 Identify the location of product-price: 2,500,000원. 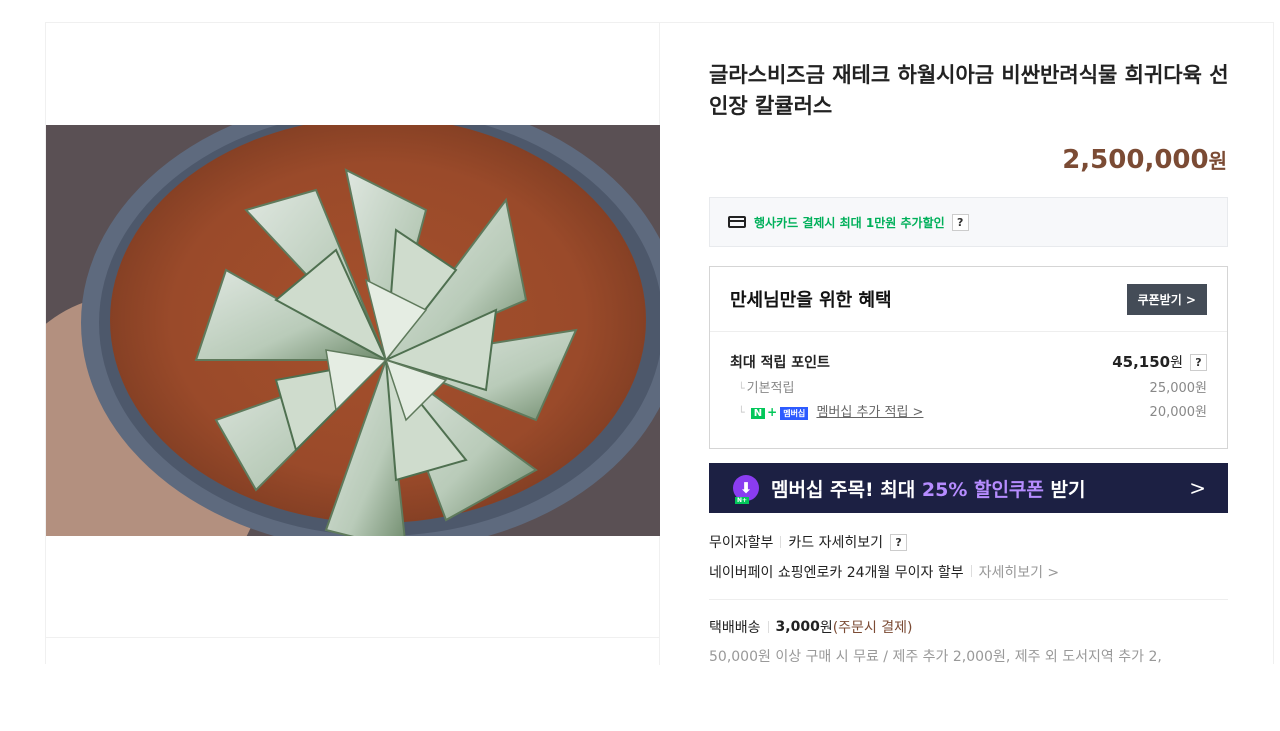
(1144, 160).